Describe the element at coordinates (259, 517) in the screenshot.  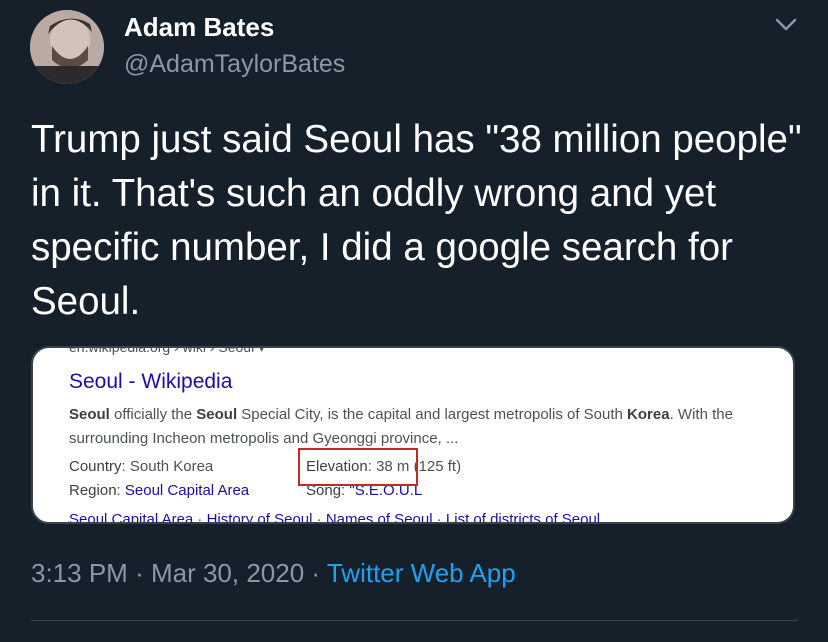
I see `related-link: History of Seoul` at that location.